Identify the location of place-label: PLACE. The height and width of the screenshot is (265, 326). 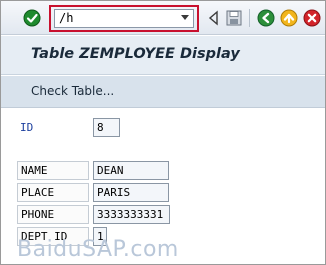
(53, 192).